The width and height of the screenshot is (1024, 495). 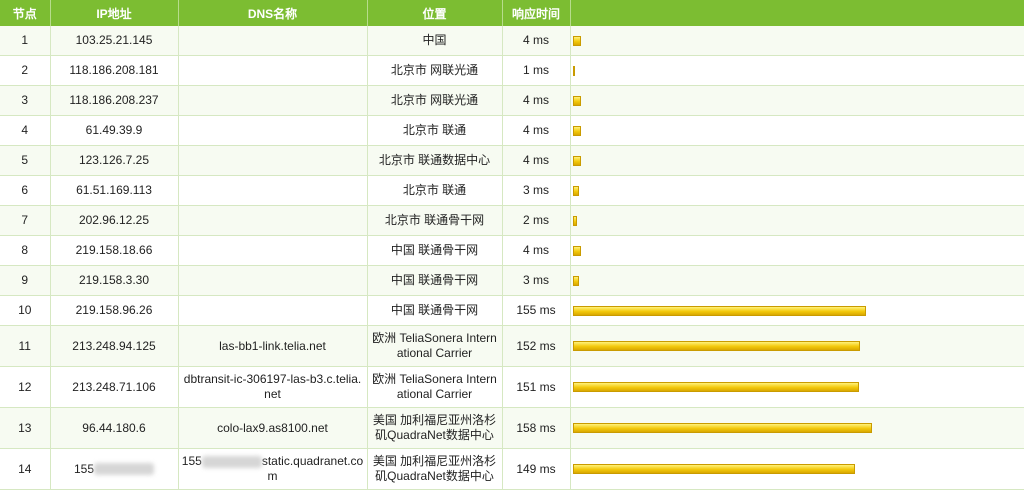 I want to click on header-node: 节点, so click(x=25, y=13).